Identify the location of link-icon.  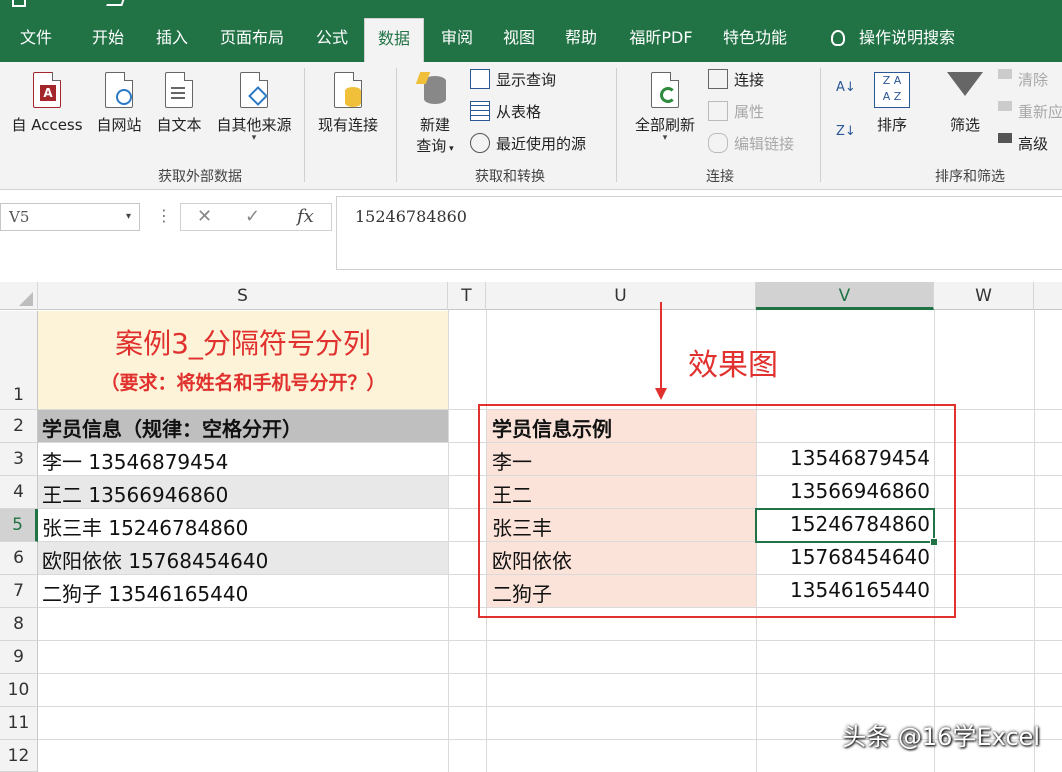
(718, 143).